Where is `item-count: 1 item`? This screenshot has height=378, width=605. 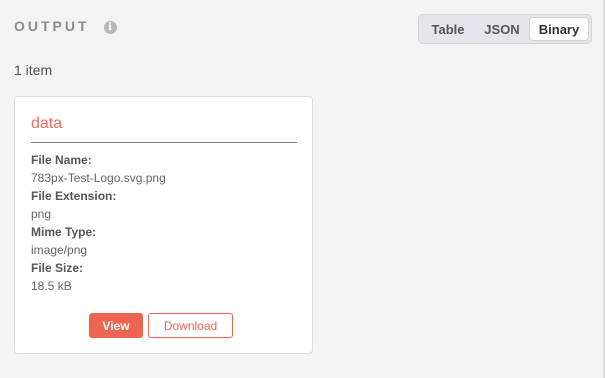
item-count: 1 item is located at coordinates (33, 70).